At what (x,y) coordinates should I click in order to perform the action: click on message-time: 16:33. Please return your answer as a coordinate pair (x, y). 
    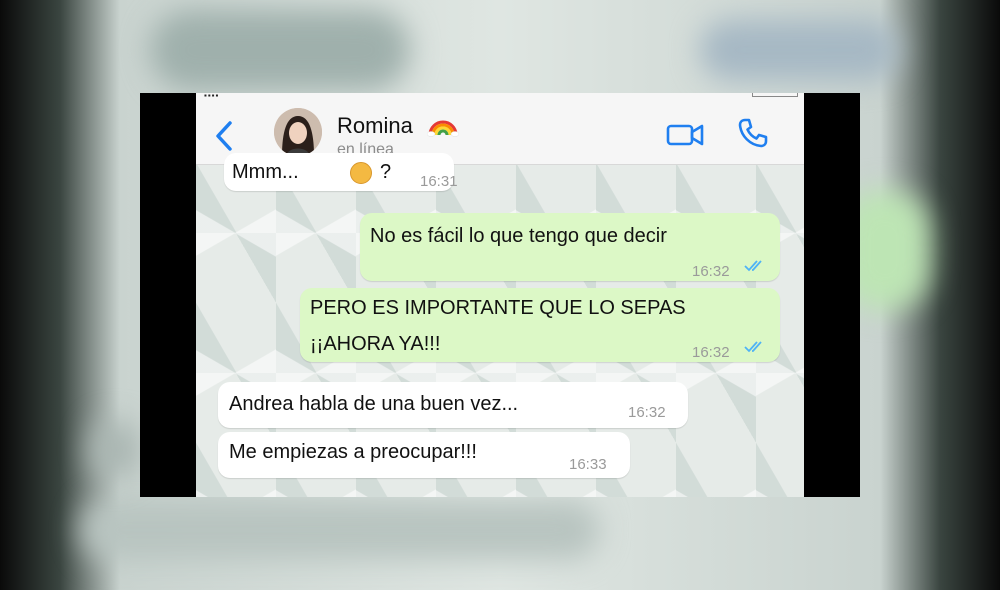
    Looking at the image, I should click on (588, 464).